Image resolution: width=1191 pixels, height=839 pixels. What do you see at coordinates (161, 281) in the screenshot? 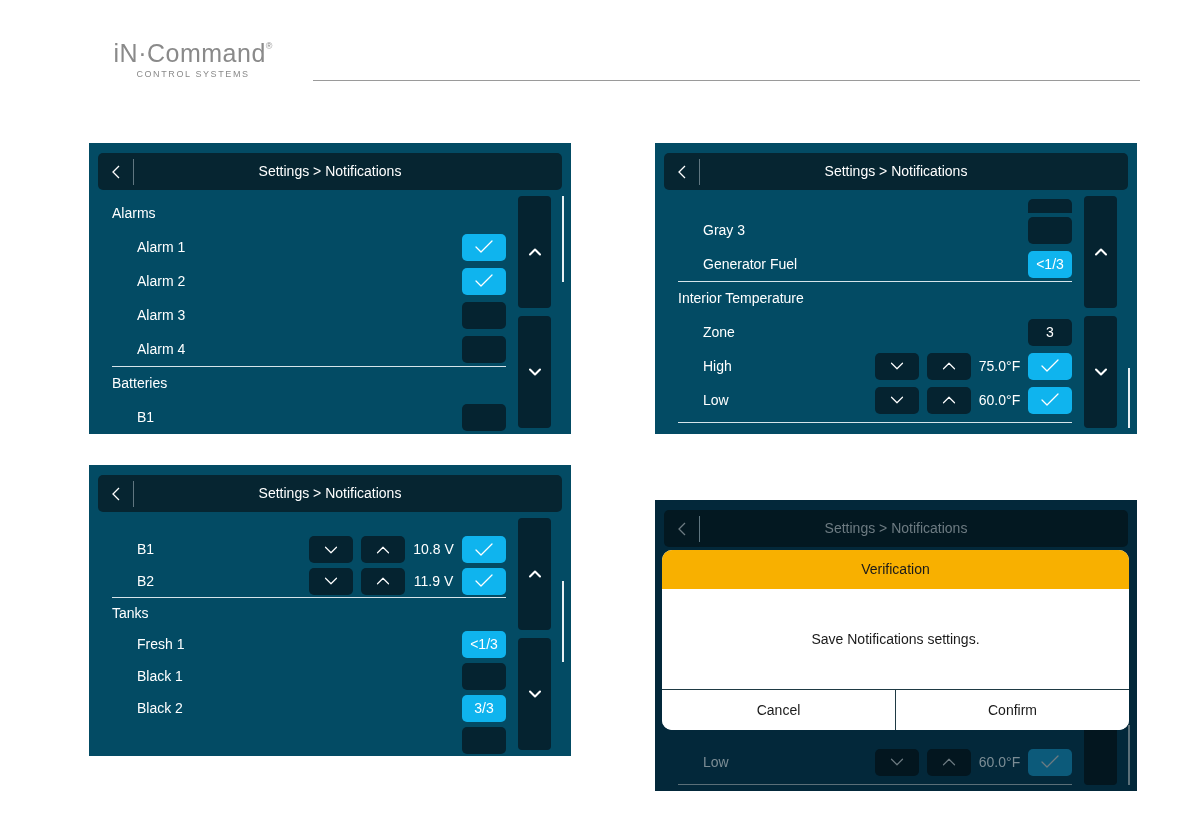
I see `setting-label: Alarm 2` at bounding box center [161, 281].